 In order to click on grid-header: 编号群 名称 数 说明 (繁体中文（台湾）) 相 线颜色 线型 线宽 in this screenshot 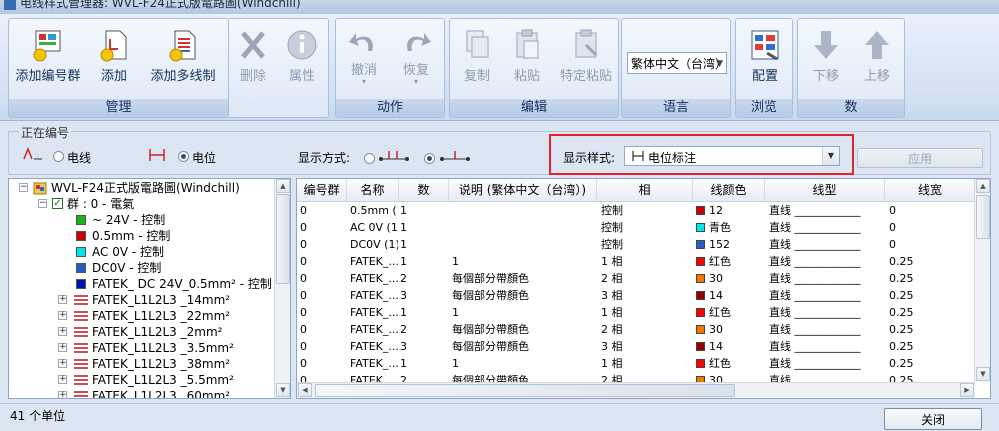, I will do `click(636, 190)`.